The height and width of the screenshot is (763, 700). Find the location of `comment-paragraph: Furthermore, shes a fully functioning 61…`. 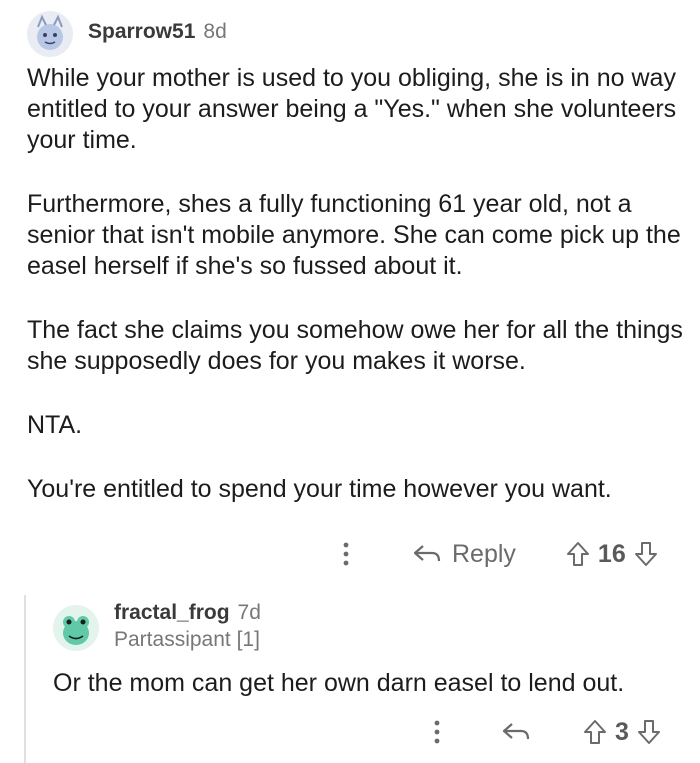

comment-paragraph: Furthermore, shes a fully functioning 61… is located at coordinates (354, 235).